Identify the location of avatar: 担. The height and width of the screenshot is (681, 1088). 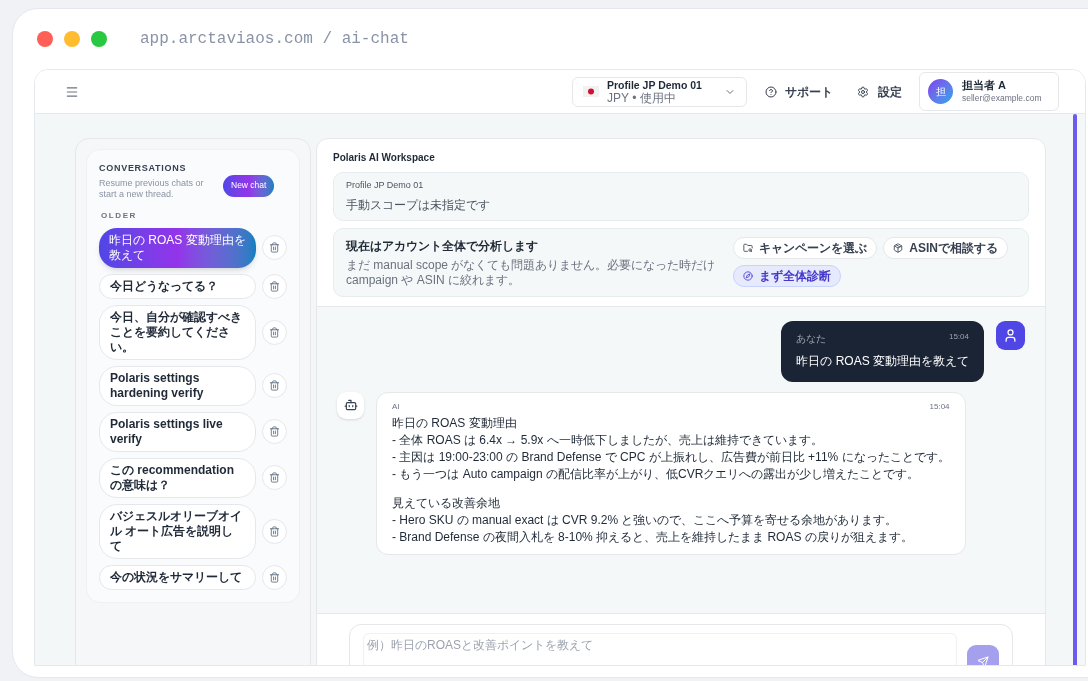
(940, 91).